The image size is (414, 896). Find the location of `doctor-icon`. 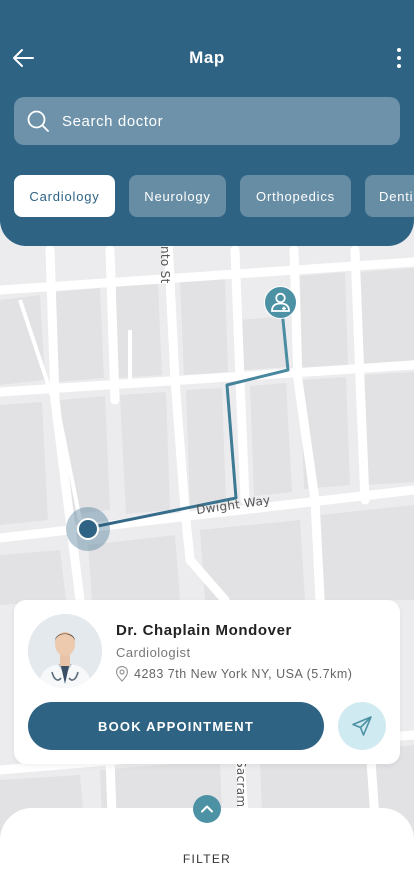

doctor-icon is located at coordinates (280, 302).